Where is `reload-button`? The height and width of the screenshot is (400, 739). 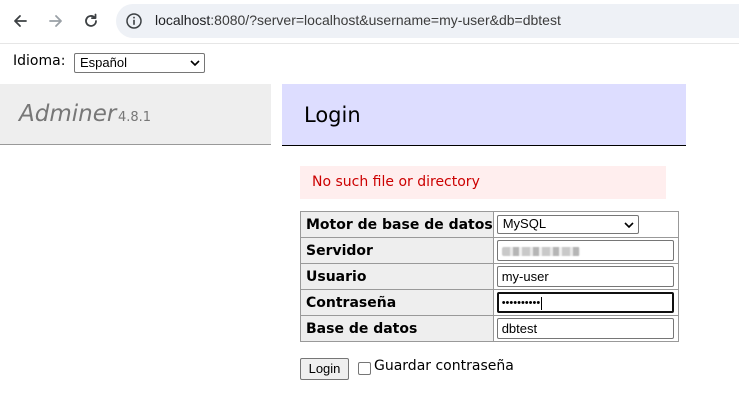 reload-button is located at coordinates (91, 21).